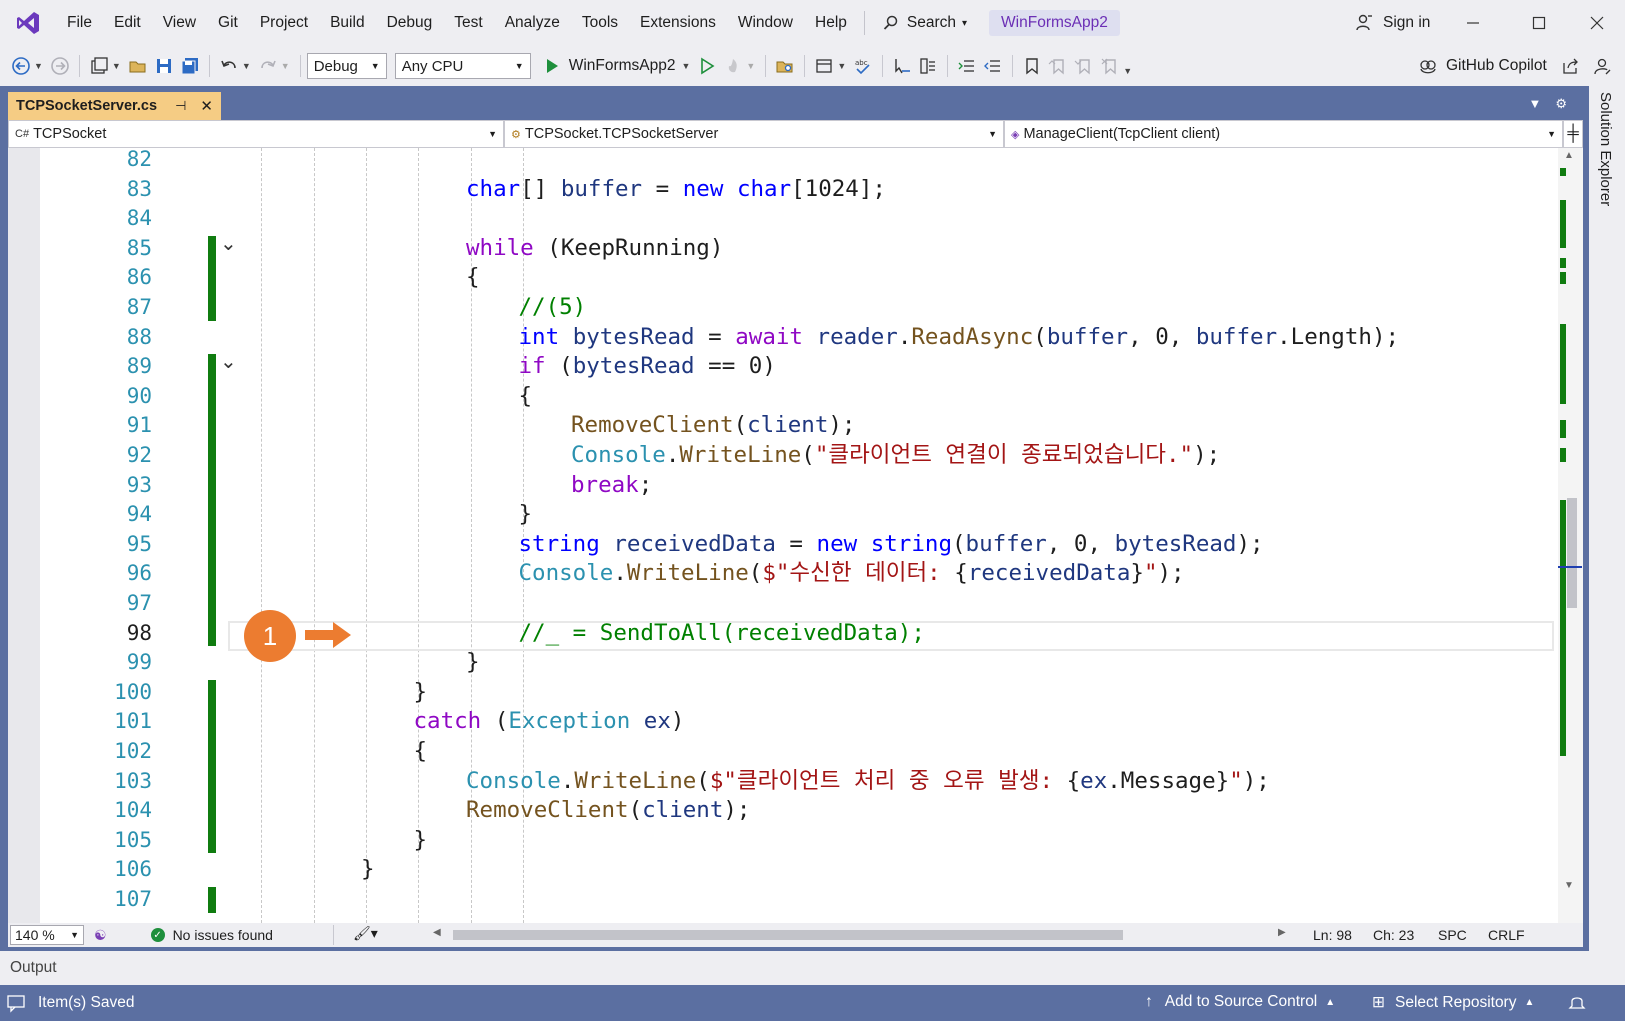  What do you see at coordinates (824, 66) in the screenshot?
I see `layout-button` at bounding box center [824, 66].